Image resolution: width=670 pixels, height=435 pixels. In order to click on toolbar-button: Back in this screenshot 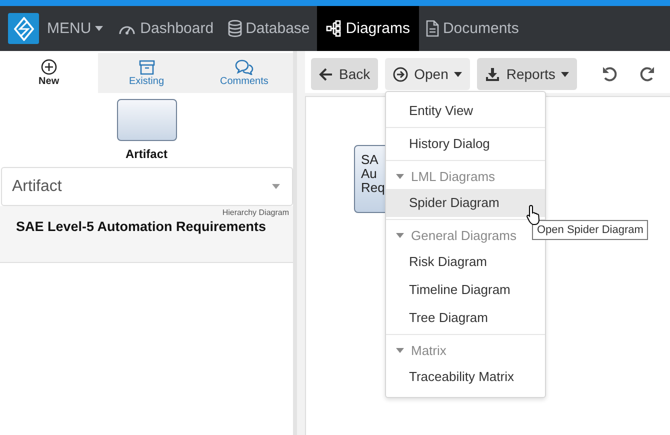, I will do `click(344, 74)`.